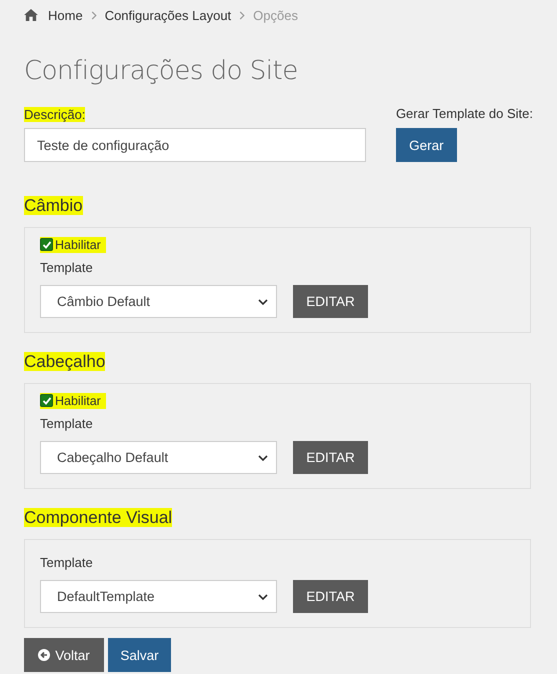  What do you see at coordinates (158, 596) in the screenshot?
I see `template-select: DefaultTemplate` at bounding box center [158, 596].